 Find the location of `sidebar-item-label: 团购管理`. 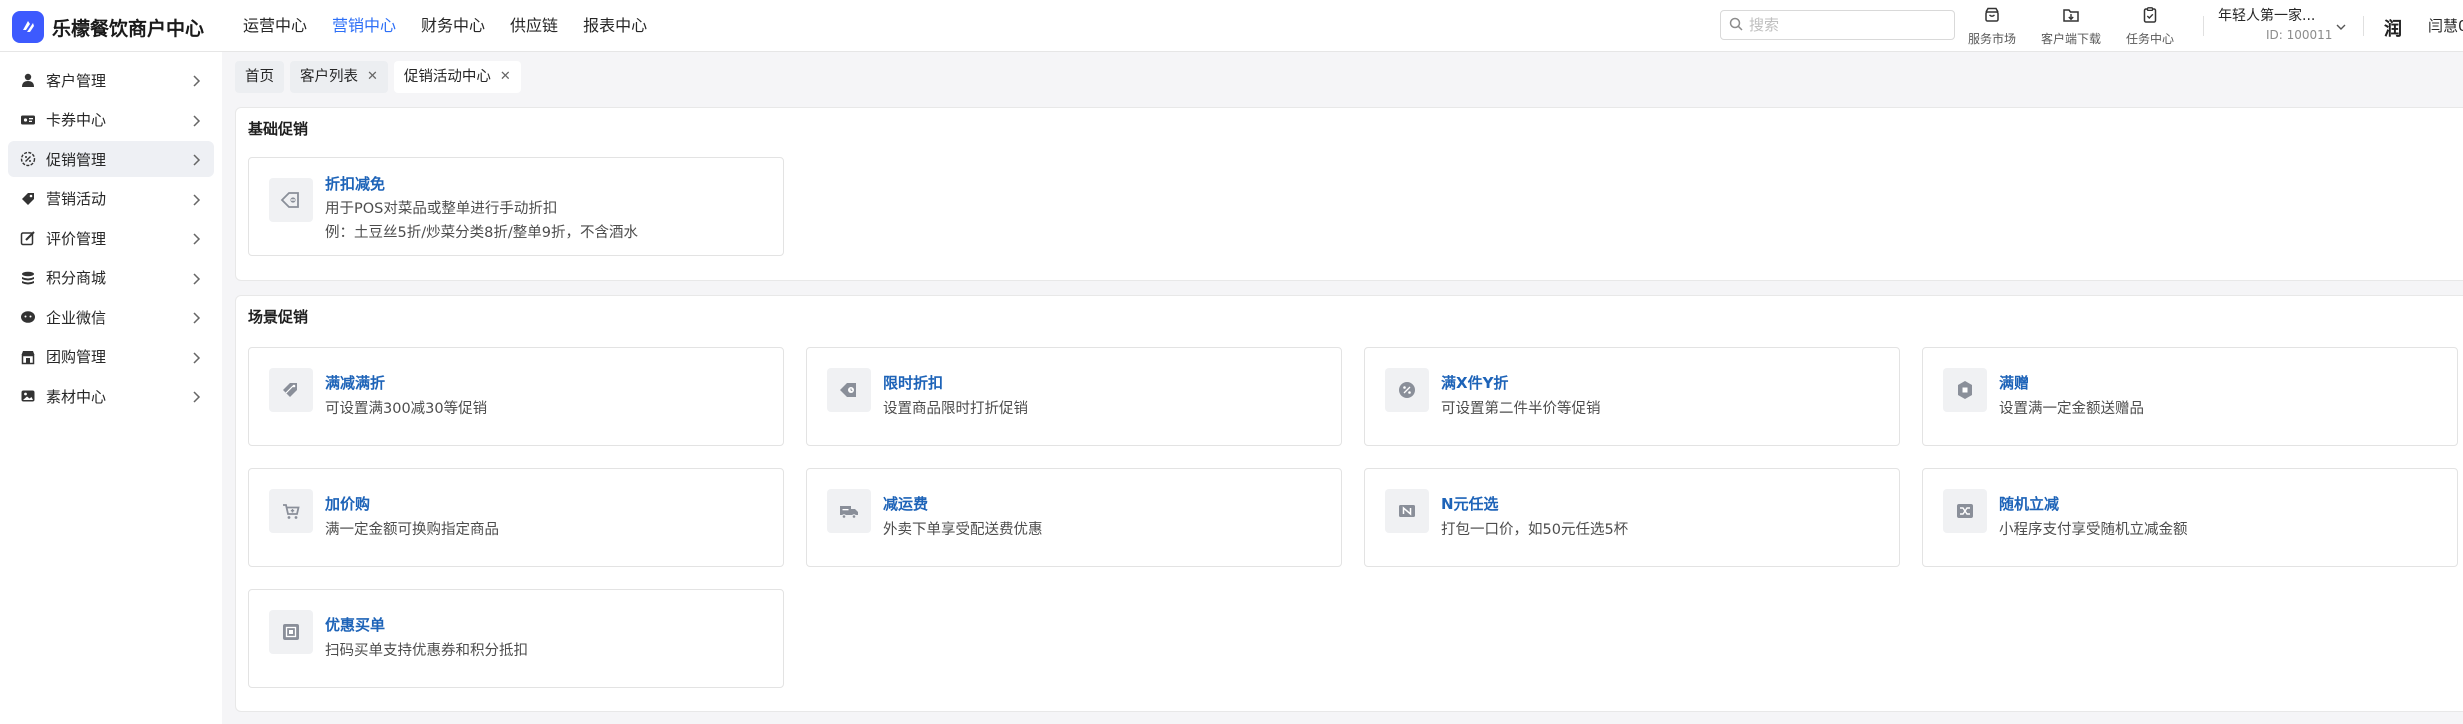

sidebar-item-label: 团购管理 is located at coordinates (76, 357).